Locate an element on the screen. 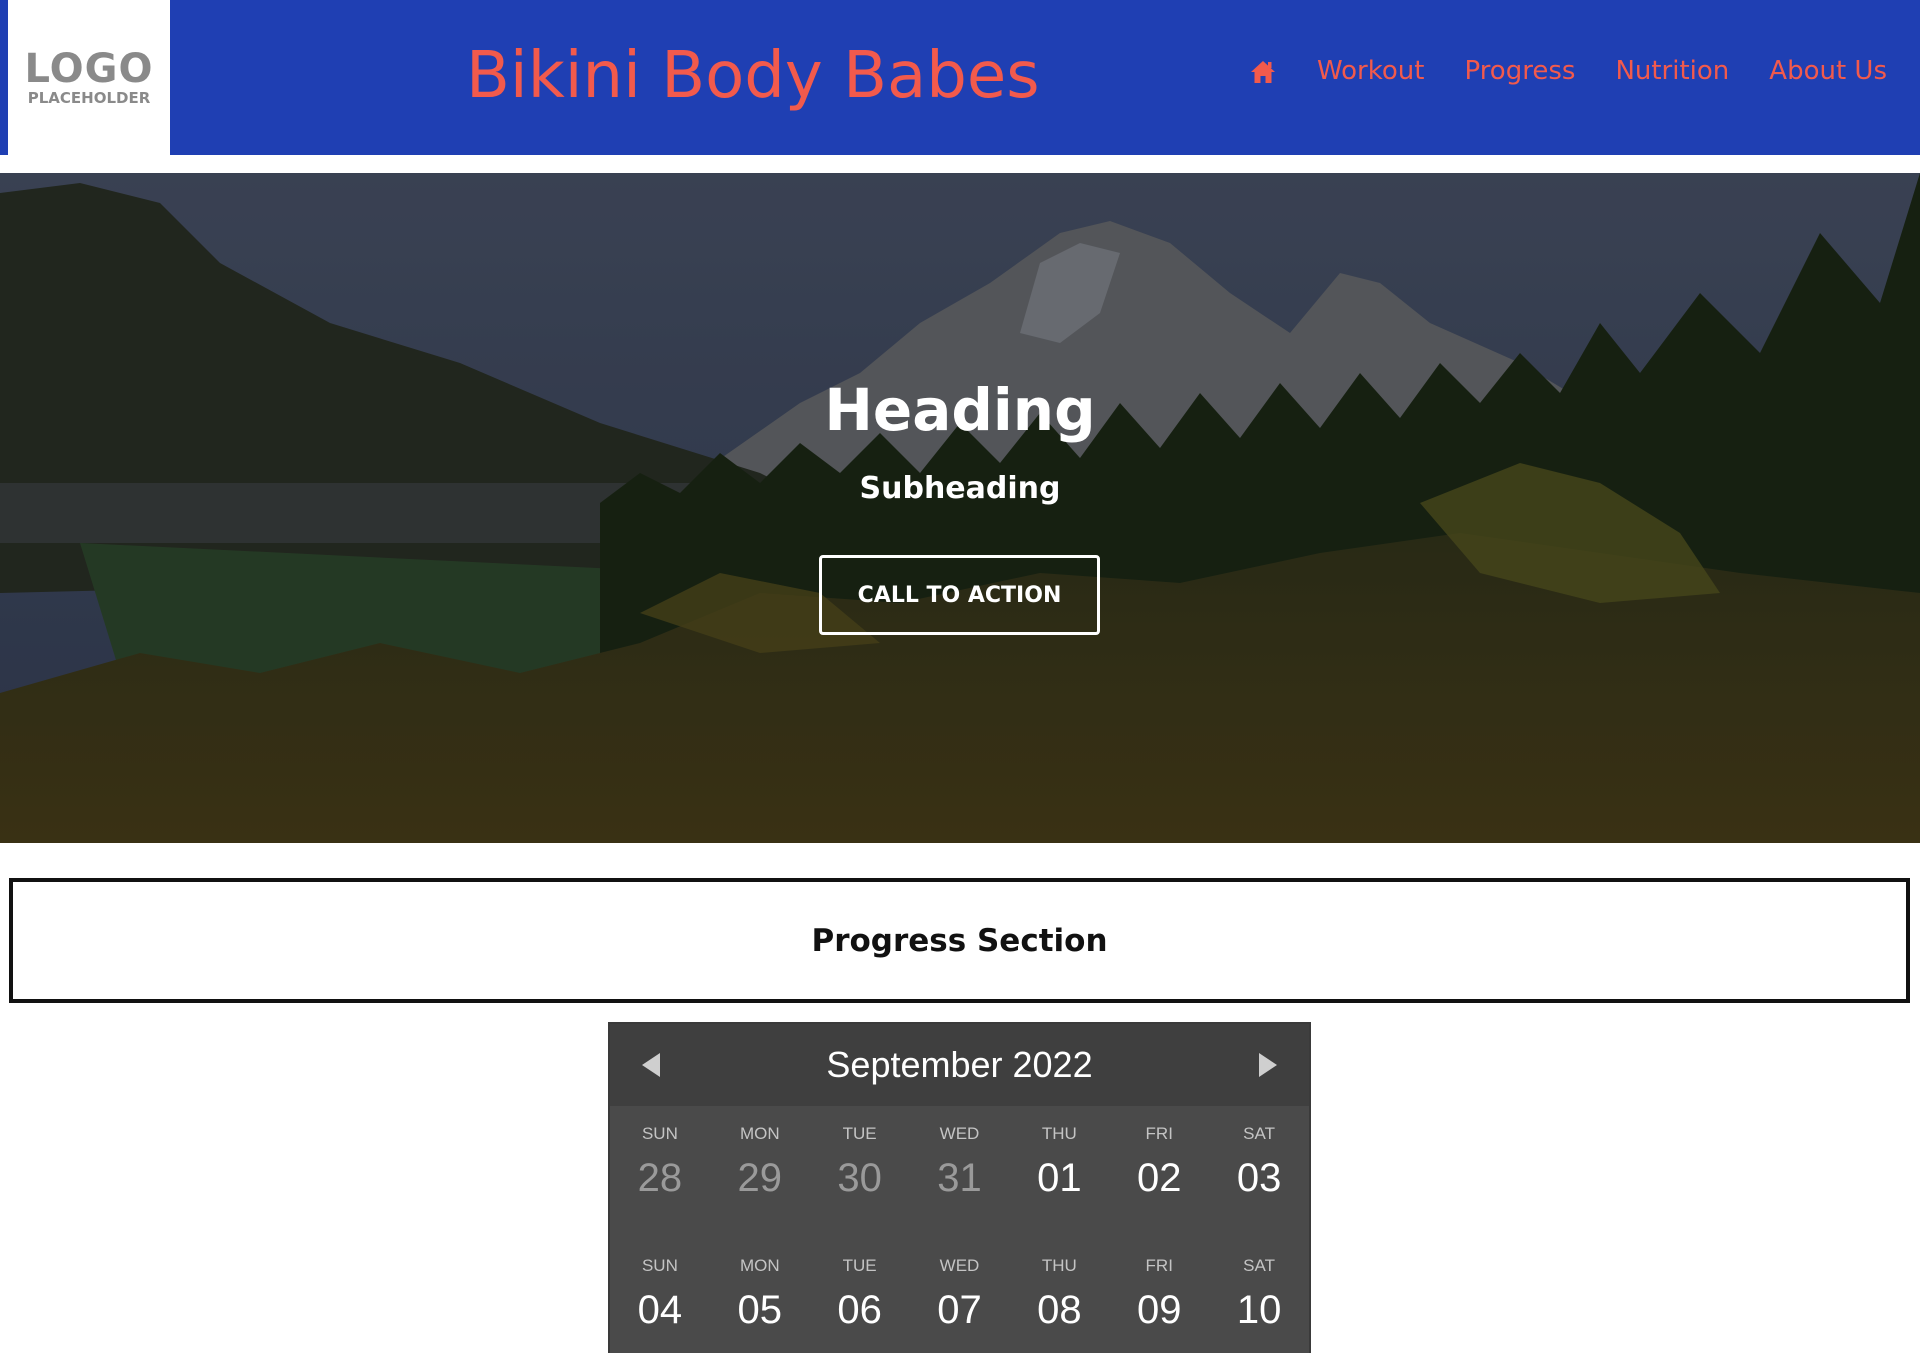  calendar-day: THU 01 is located at coordinates (1059, 1156).